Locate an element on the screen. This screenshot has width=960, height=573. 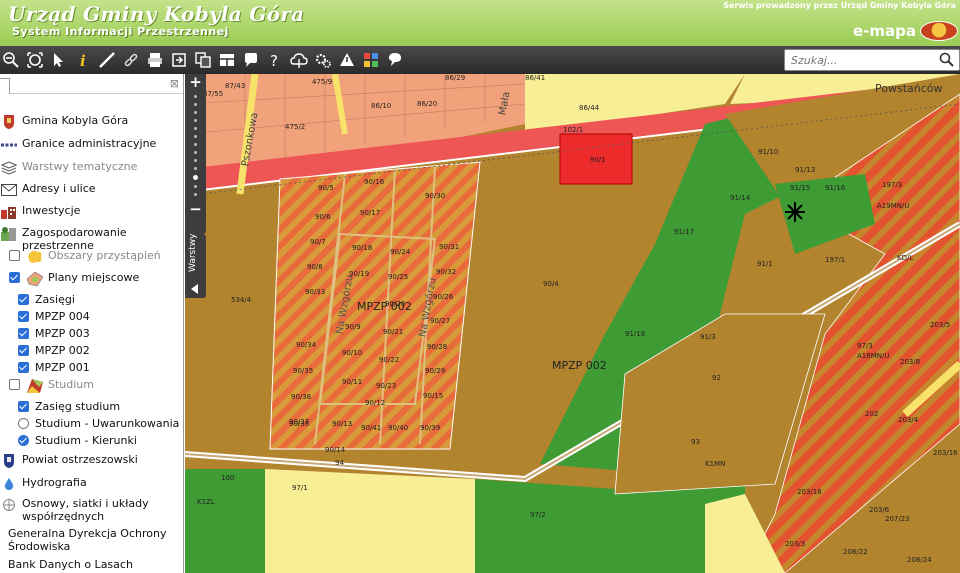
parcel-label: 90/26 is located at coordinates (443, 297).